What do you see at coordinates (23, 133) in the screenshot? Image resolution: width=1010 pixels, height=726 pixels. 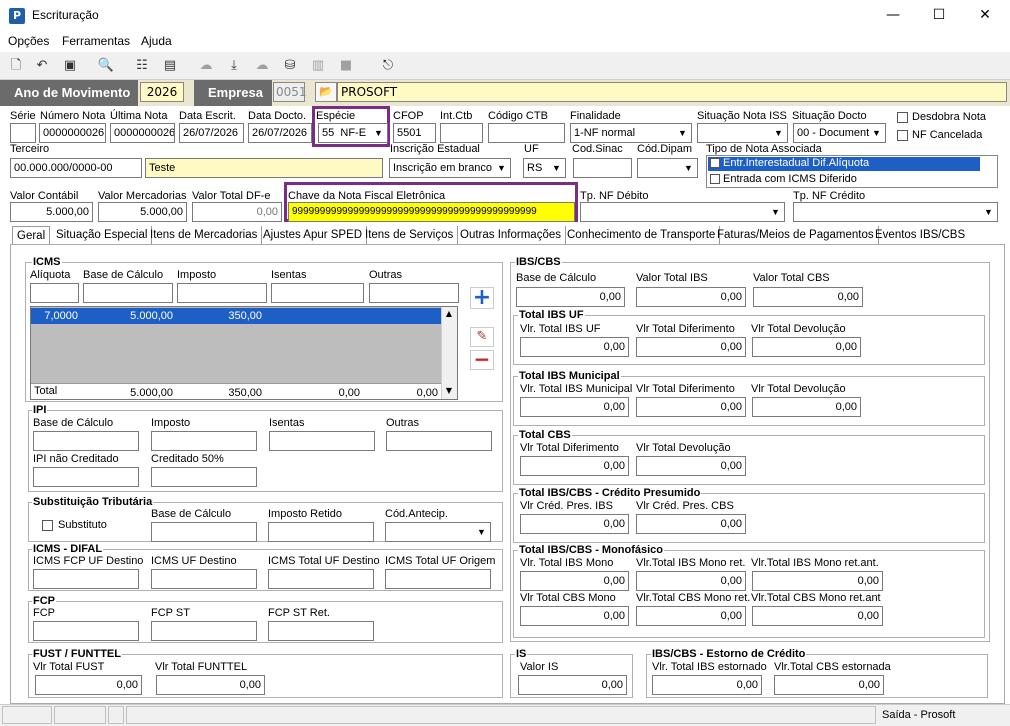 I see `serie-field` at bounding box center [23, 133].